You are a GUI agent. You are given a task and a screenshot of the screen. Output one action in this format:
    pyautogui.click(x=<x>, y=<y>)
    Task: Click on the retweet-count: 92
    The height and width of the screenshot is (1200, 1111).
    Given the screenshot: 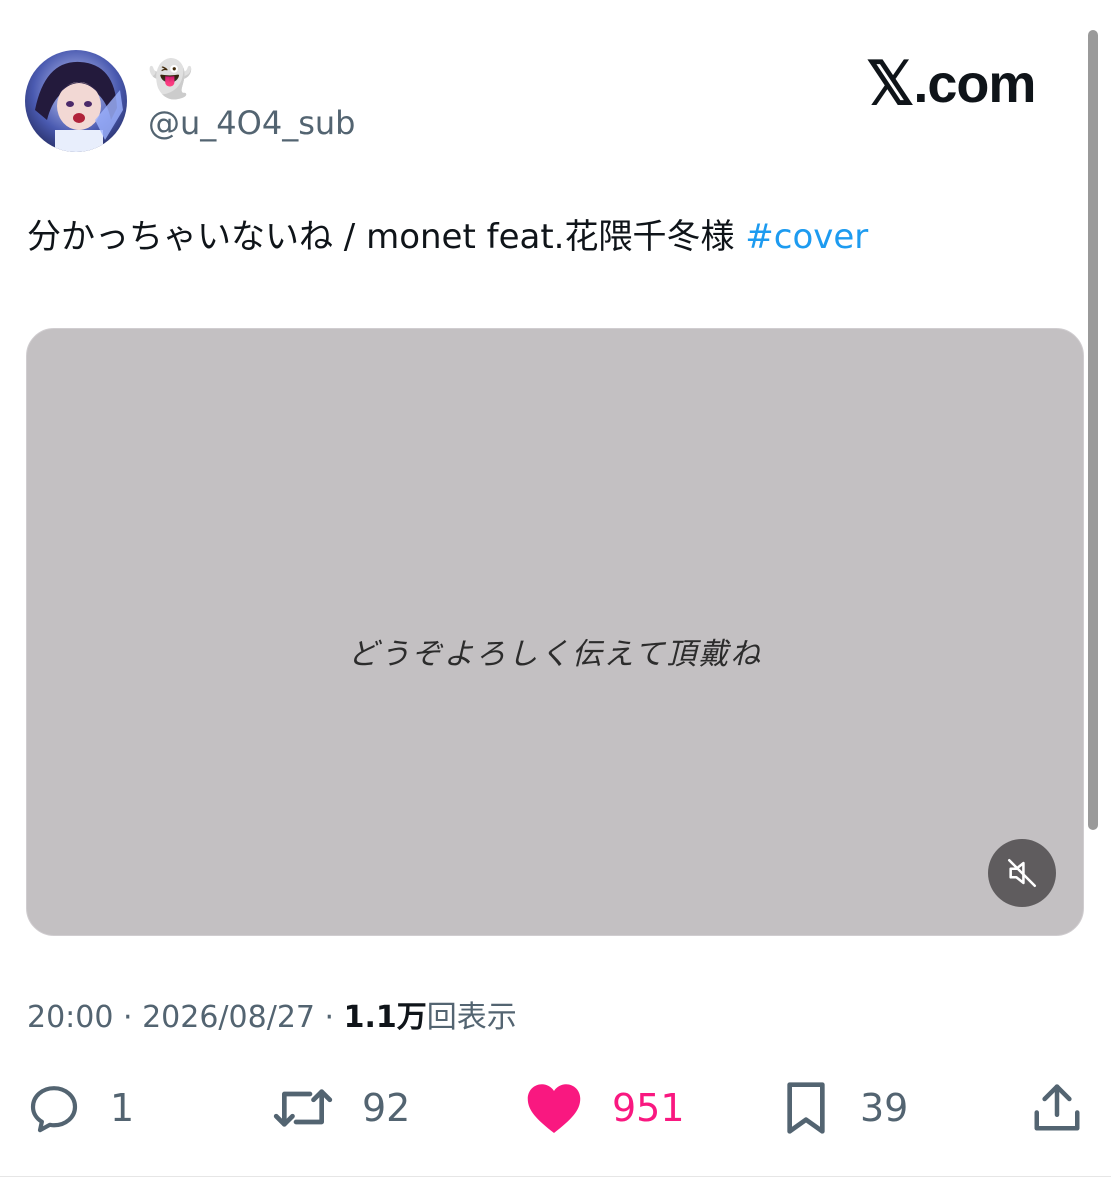 What is the action you would take?
    pyautogui.click(x=386, y=1108)
    